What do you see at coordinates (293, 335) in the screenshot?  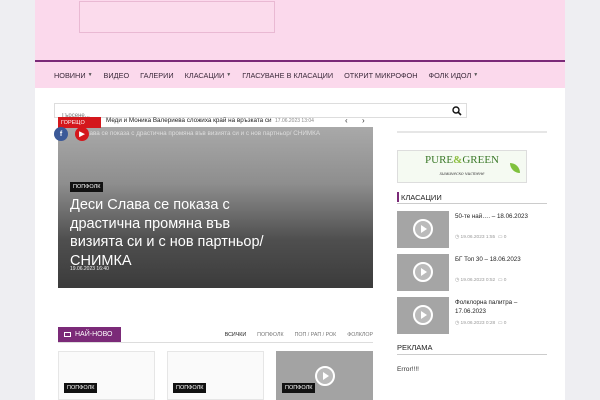 I see `latest-filters: ВСИЧКИ ПОПФОЛК ПОП / РАП / РОК ФОЛКЛОР` at bounding box center [293, 335].